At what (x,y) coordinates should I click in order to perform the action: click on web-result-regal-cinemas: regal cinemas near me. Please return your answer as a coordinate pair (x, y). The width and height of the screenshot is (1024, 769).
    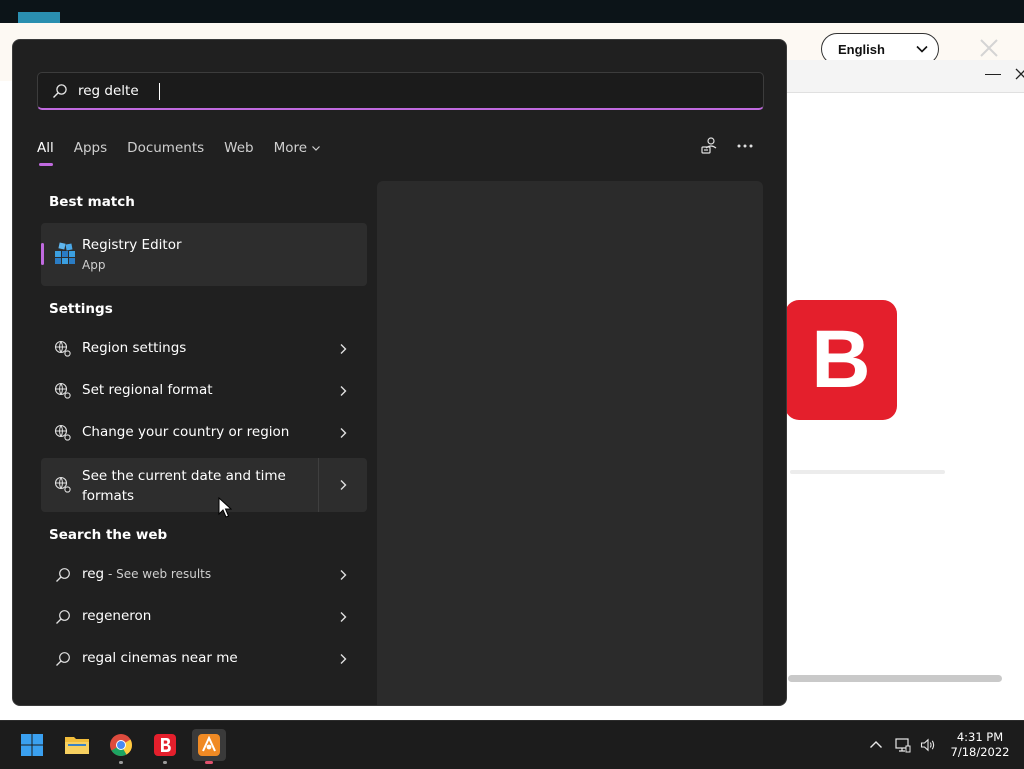
    Looking at the image, I should click on (204, 659).